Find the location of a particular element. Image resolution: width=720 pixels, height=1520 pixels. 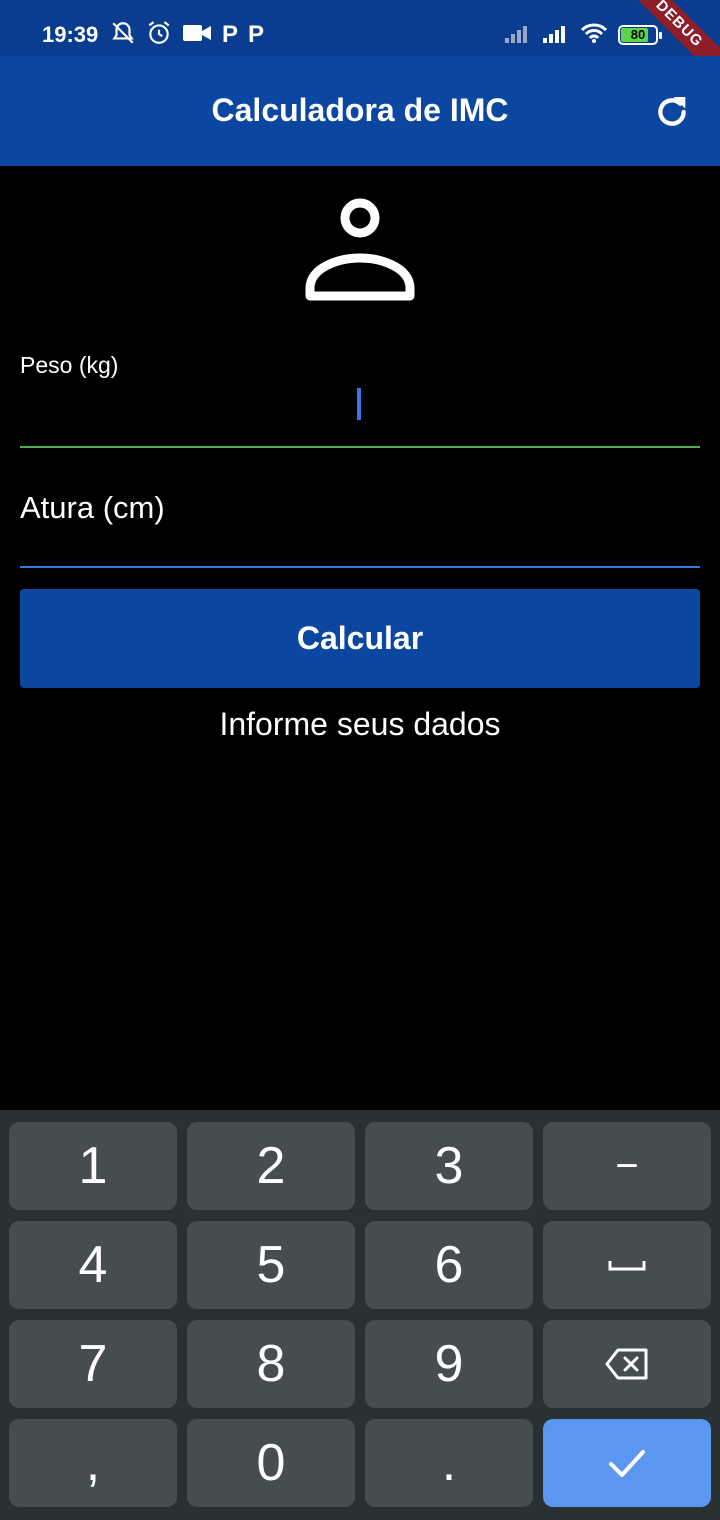

status-icons-right: 80 is located at coordinates (583, 35).